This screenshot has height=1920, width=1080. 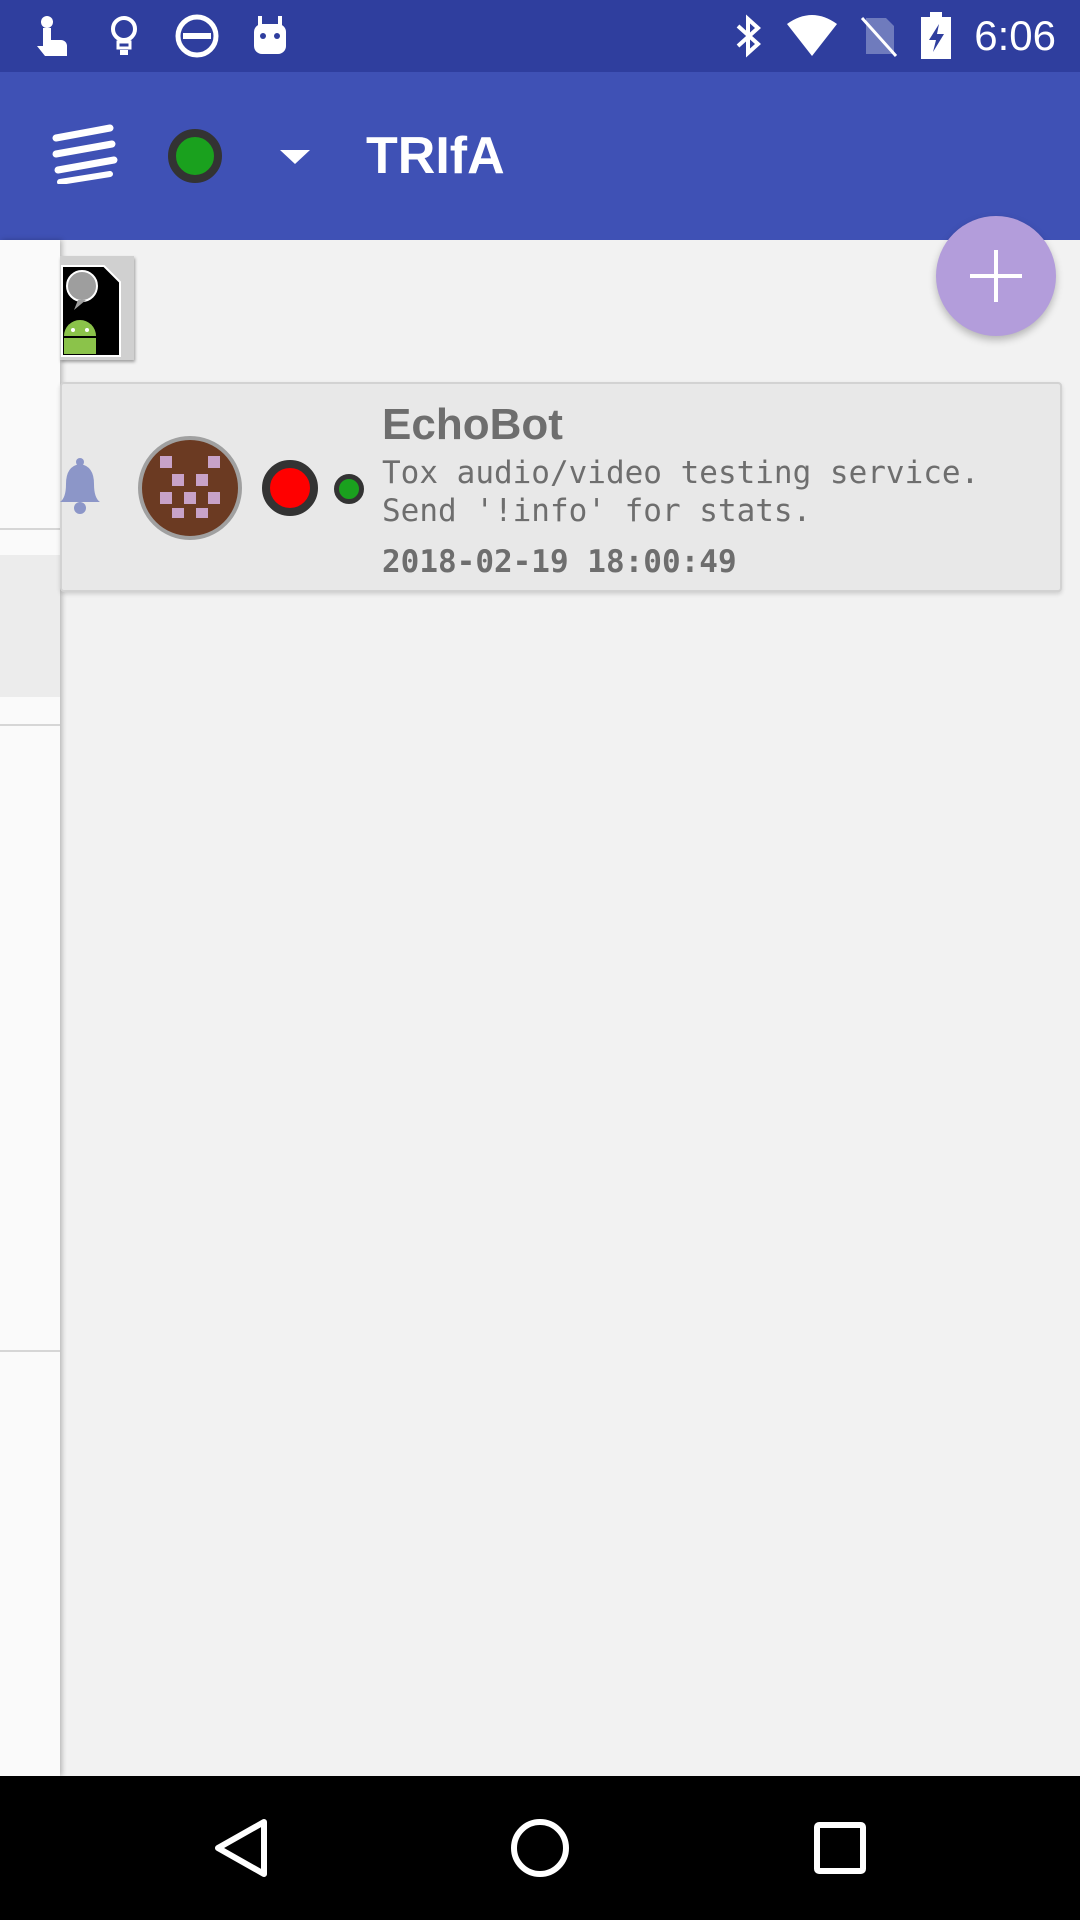 What do you see at coordinates (295, 157) in the screenshot?
I see `status-dropdown-icon` at bounding box center [295, 157].